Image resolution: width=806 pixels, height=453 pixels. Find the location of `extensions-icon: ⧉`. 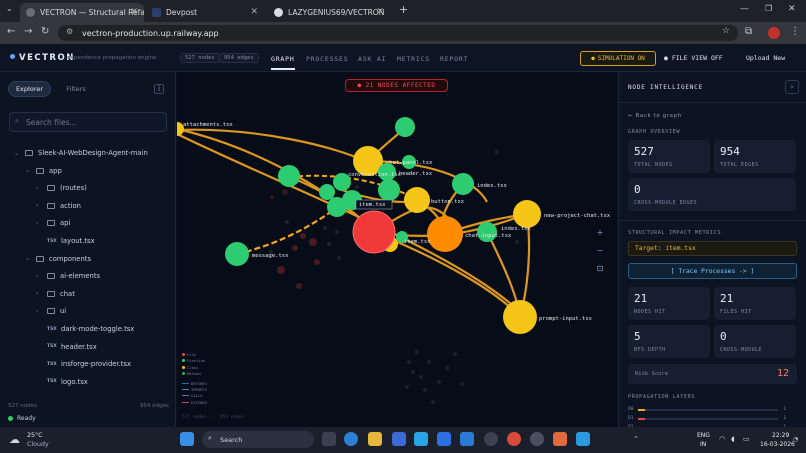

extensions-icon: ⧉ is located at coordinates (748, 31).